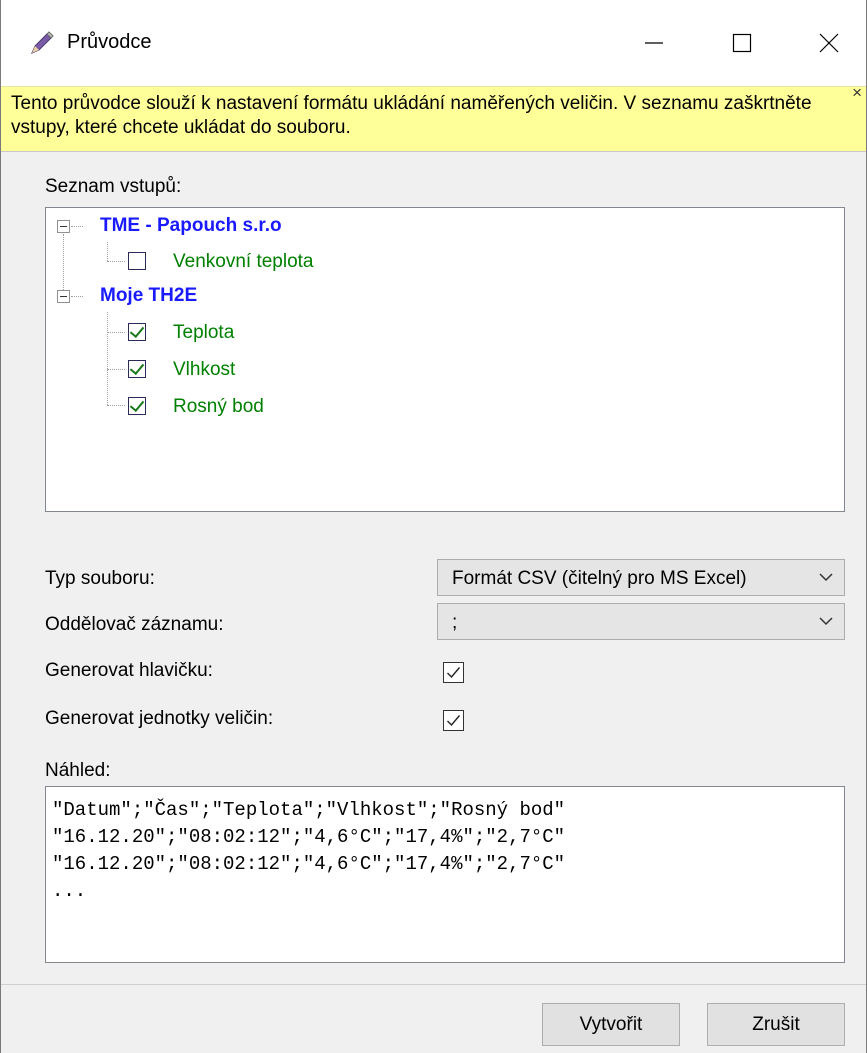 Image resolution: width=867 pixels, height=1053 pixels. What do you see at coordinates (203, 333) in the screenshot?
I see `tree-item-label: Teplota` at bounding box center [203, 333].